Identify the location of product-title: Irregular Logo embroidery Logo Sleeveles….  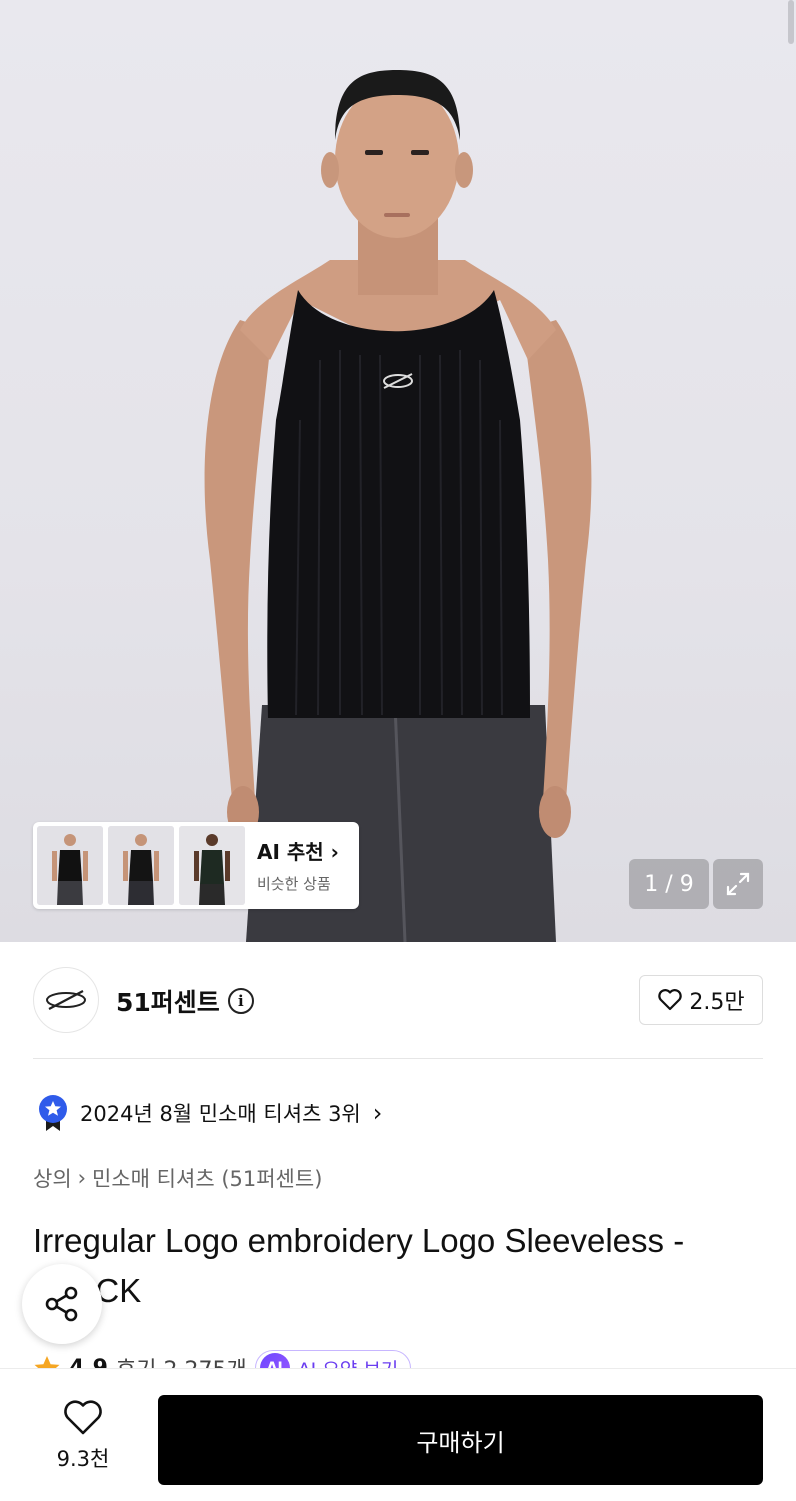
(359, 1265).